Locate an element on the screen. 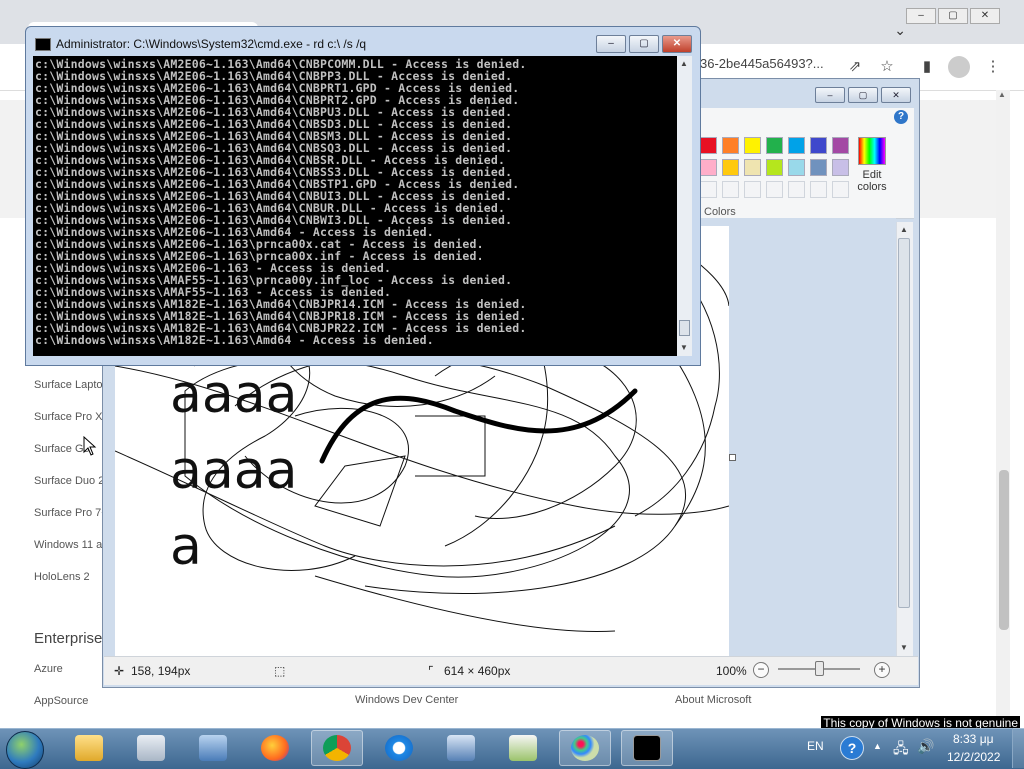  clock-time: 8:33 μμ is located at coordinates (973, 739).